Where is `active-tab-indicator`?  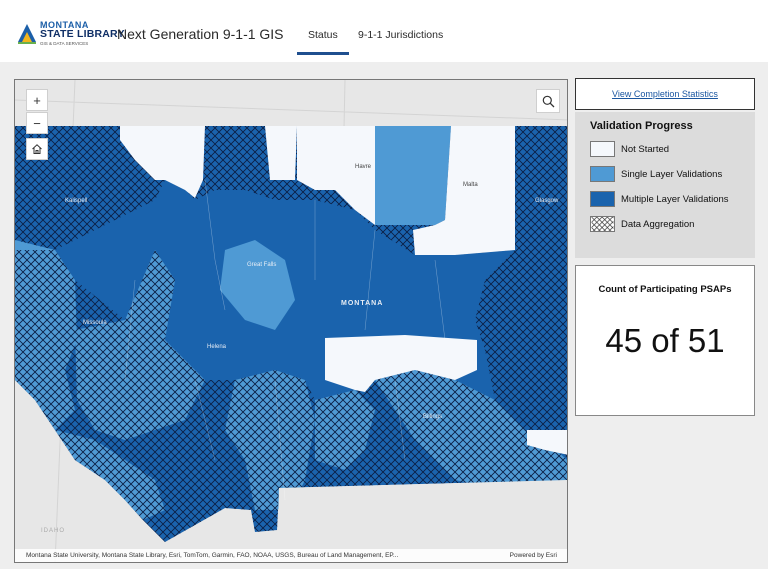 active-tab-indicator is located at coordinates (323, 53).